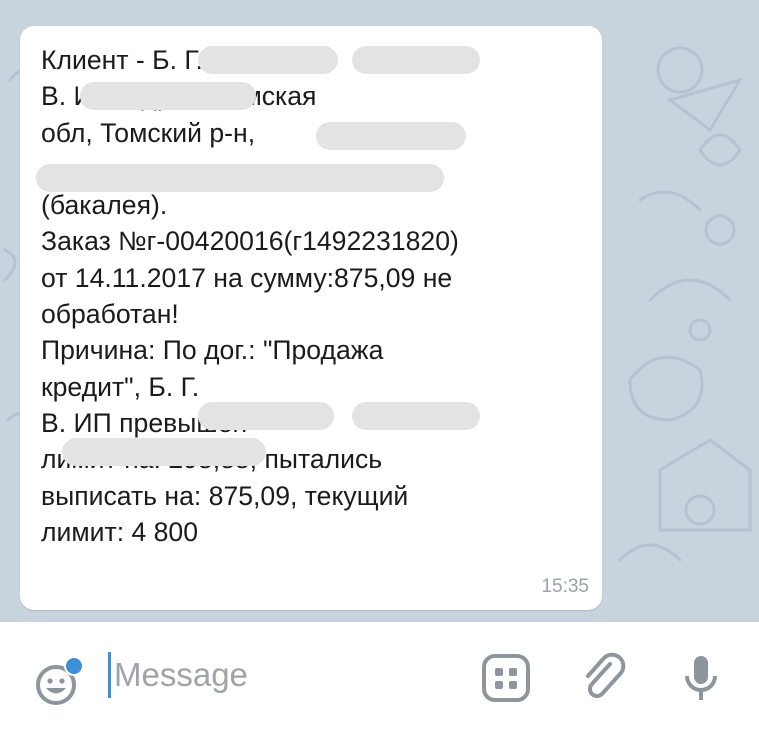 The height and width of the screenshot is (742, 759). I want to click on message-line: лимит: 4 800, so click(120, 531).